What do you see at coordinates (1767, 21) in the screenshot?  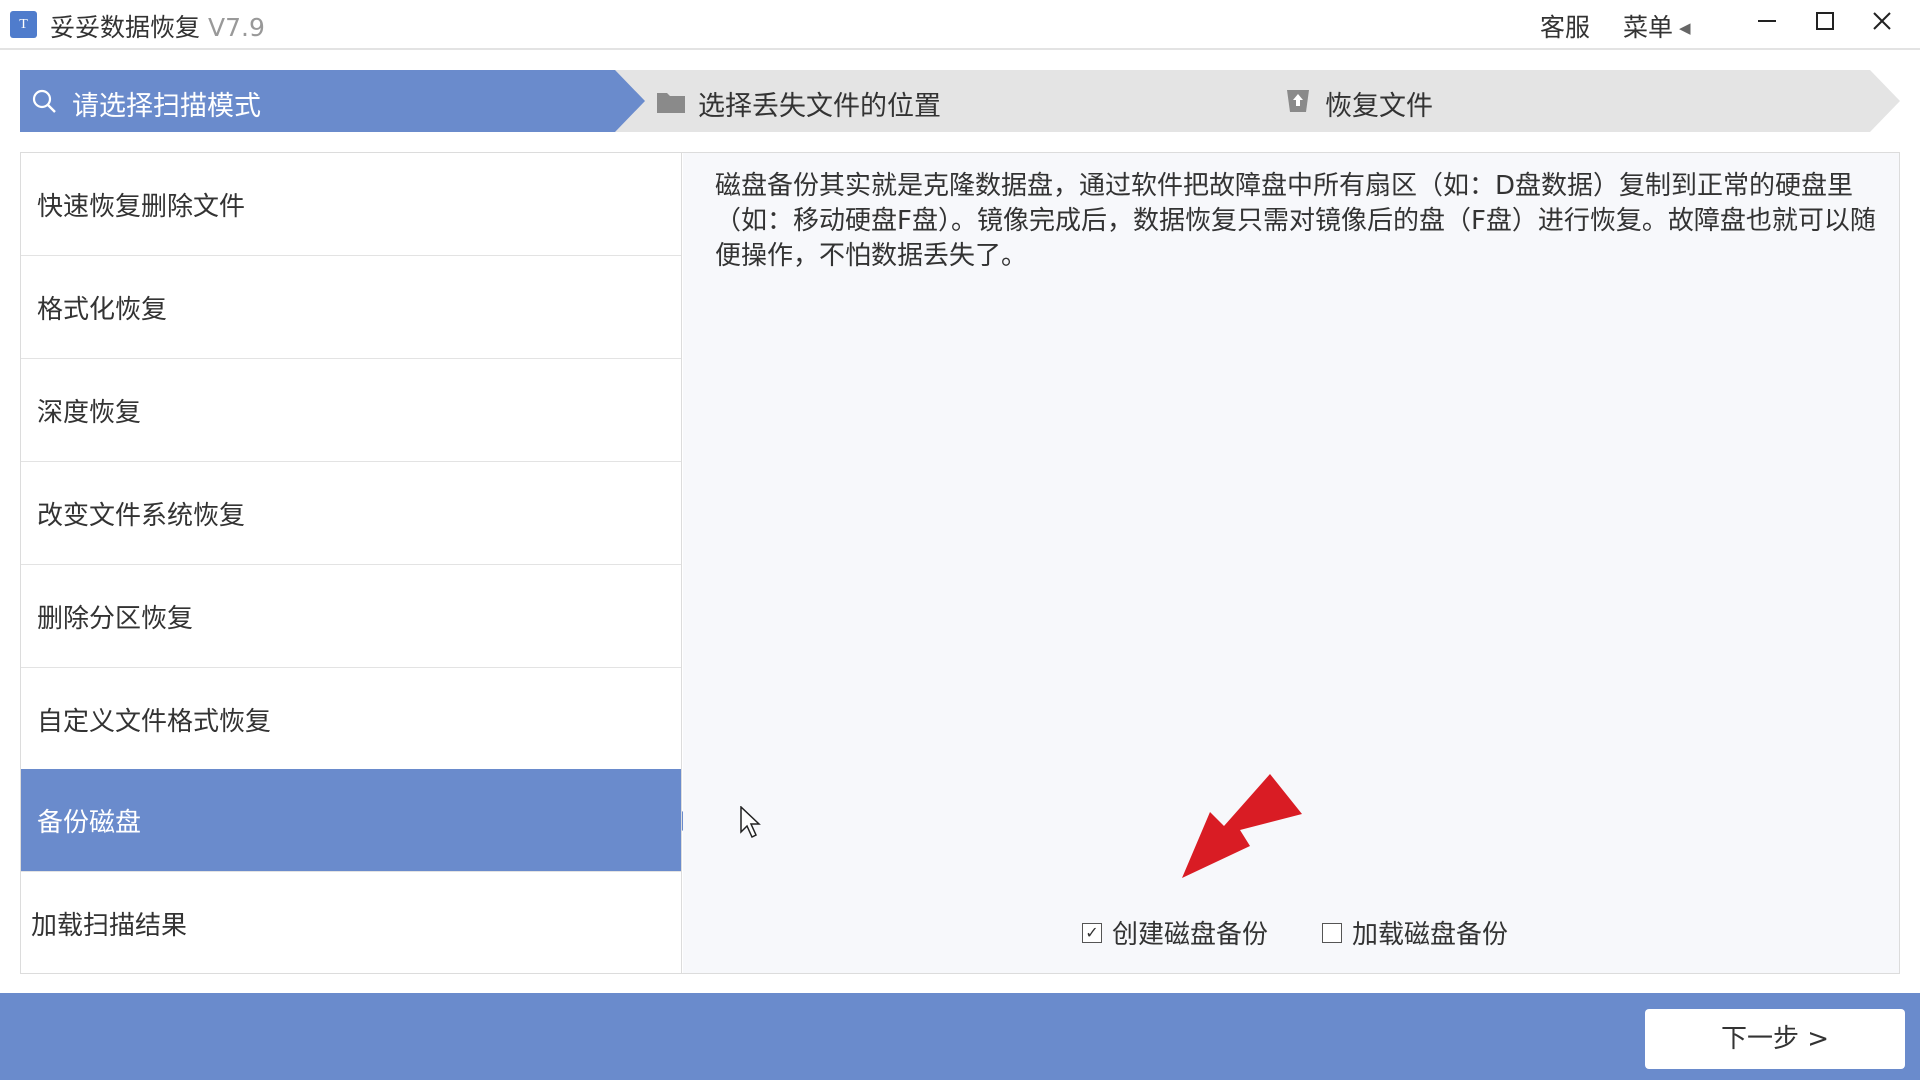 I see `minimize-icon` at bounding box center [1767, 21].